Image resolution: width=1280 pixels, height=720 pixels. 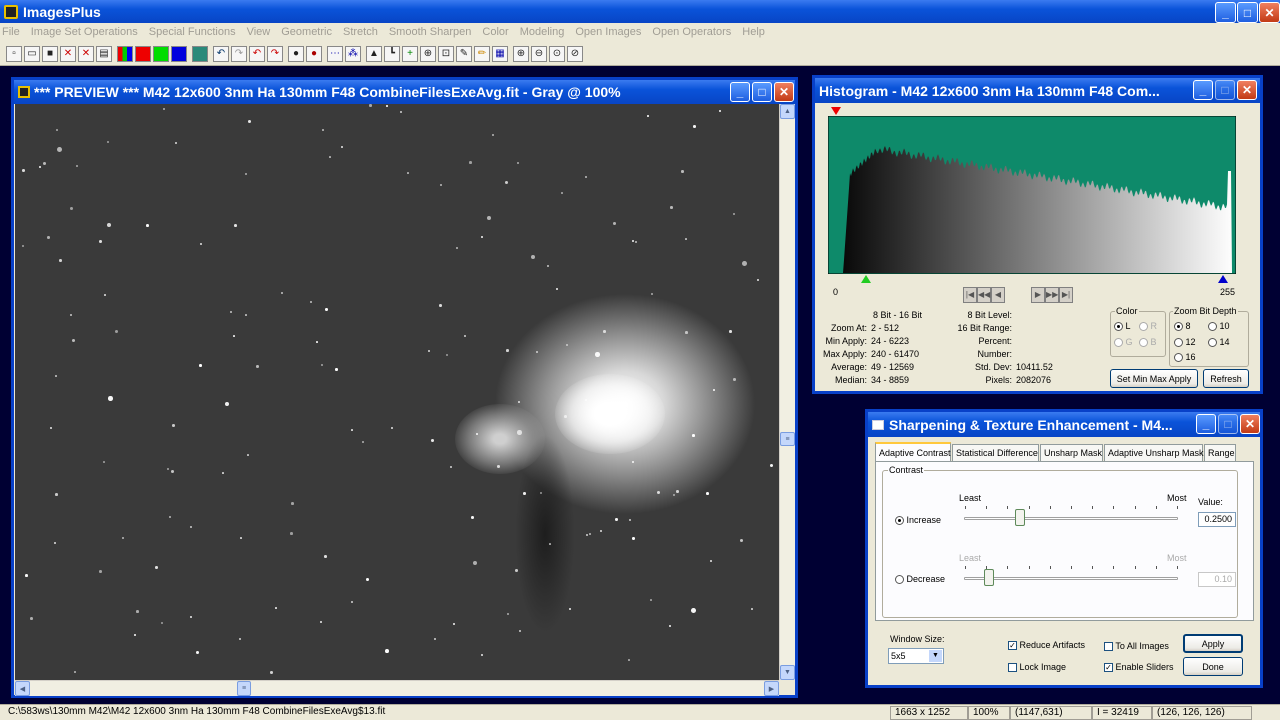 I want to click on green-channel-icon, so click(x=161, y=53).